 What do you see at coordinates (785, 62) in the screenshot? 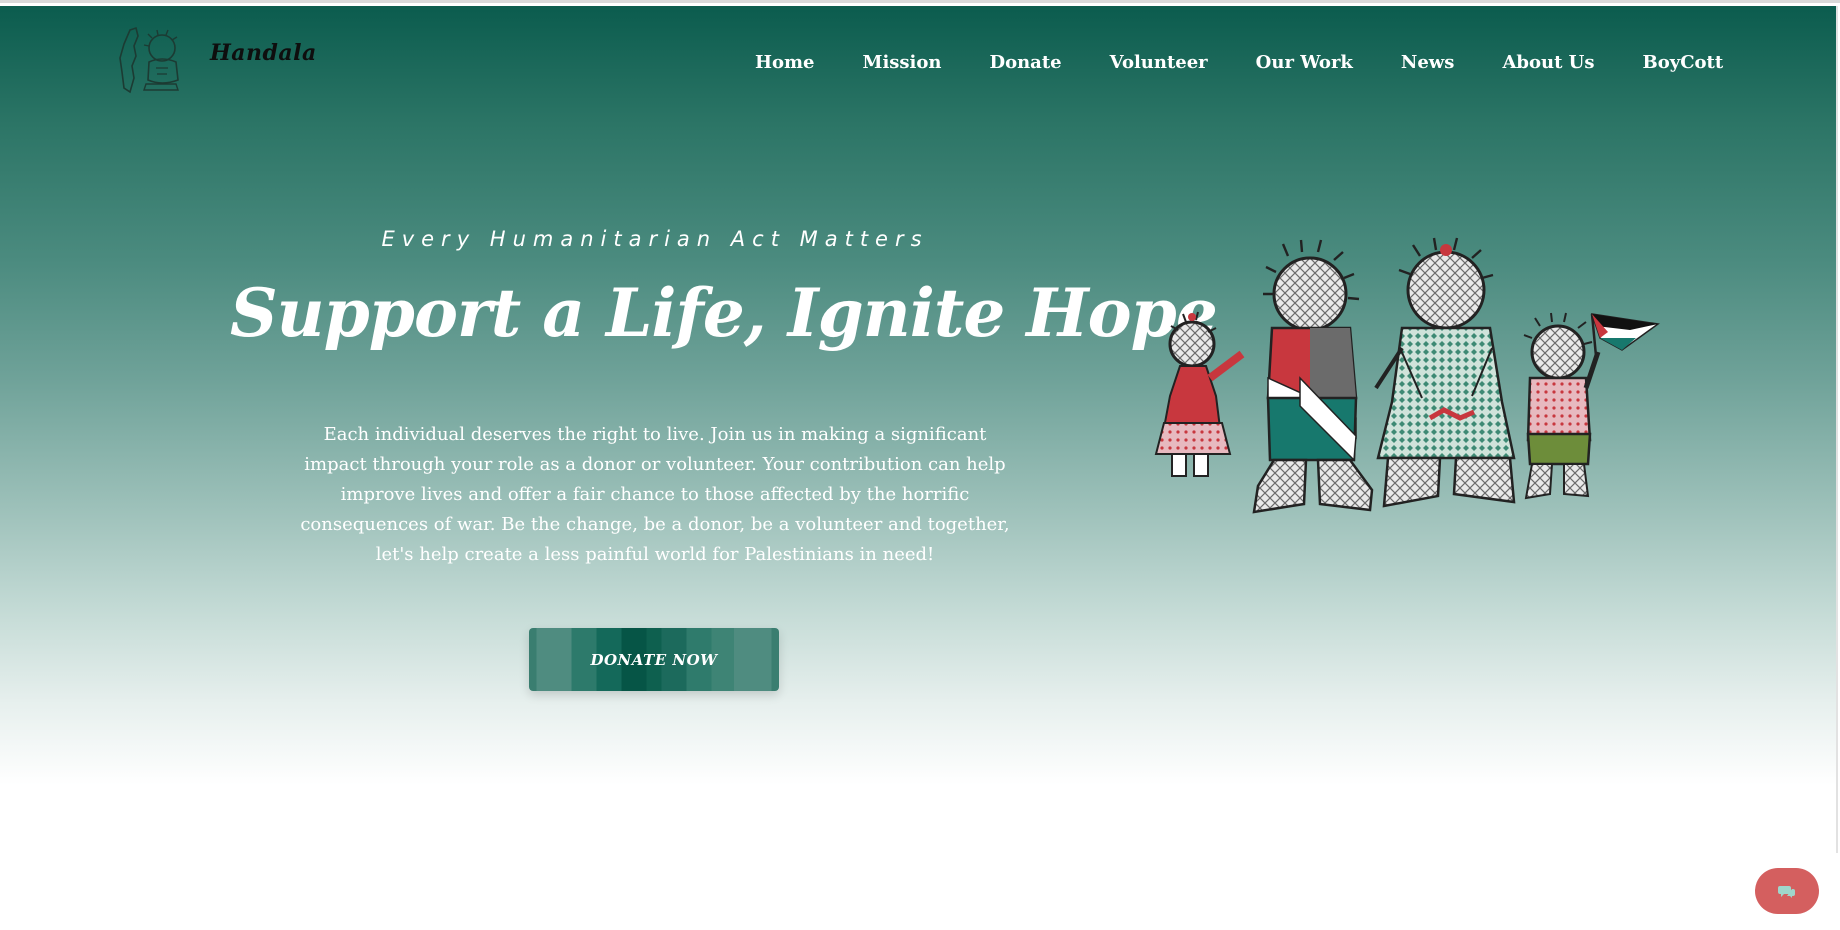
I see `nav-home: Home` at bounding box center [785, 62].